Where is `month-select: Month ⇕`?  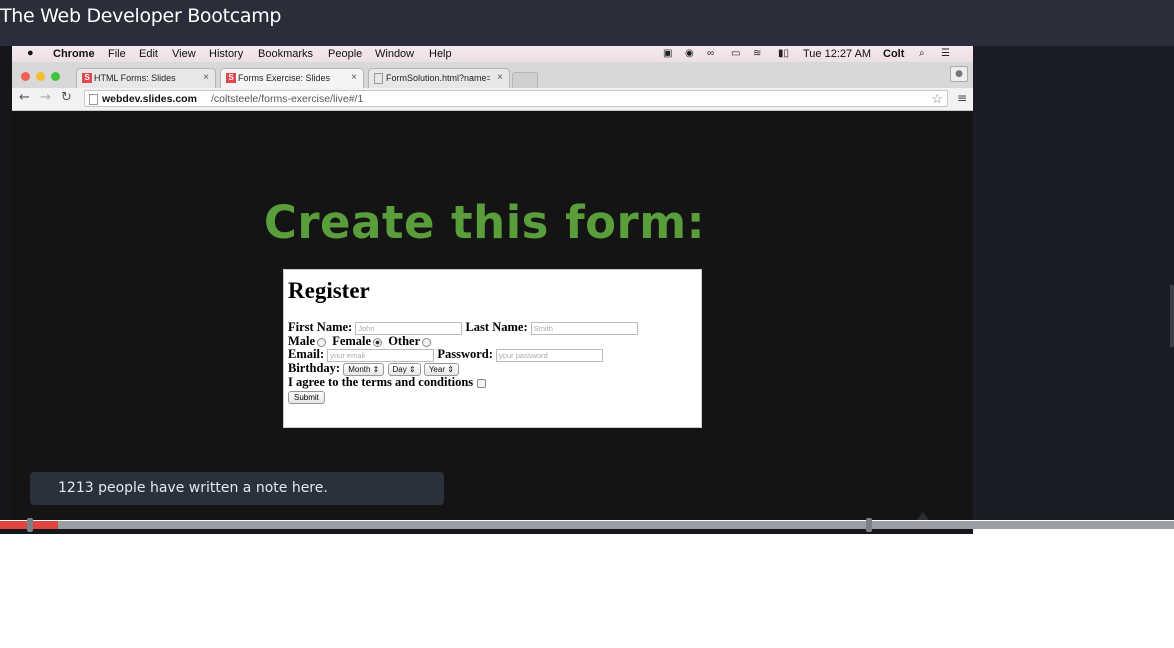 month-select: Month ⇕ is located at coordinates (364, 369).